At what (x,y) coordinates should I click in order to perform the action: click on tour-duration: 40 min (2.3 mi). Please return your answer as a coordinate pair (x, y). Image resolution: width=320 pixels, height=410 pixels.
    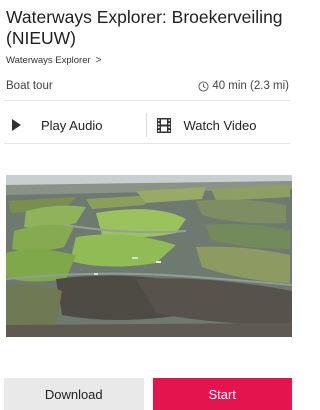
    Looking at the image, I should click on (243, 86).